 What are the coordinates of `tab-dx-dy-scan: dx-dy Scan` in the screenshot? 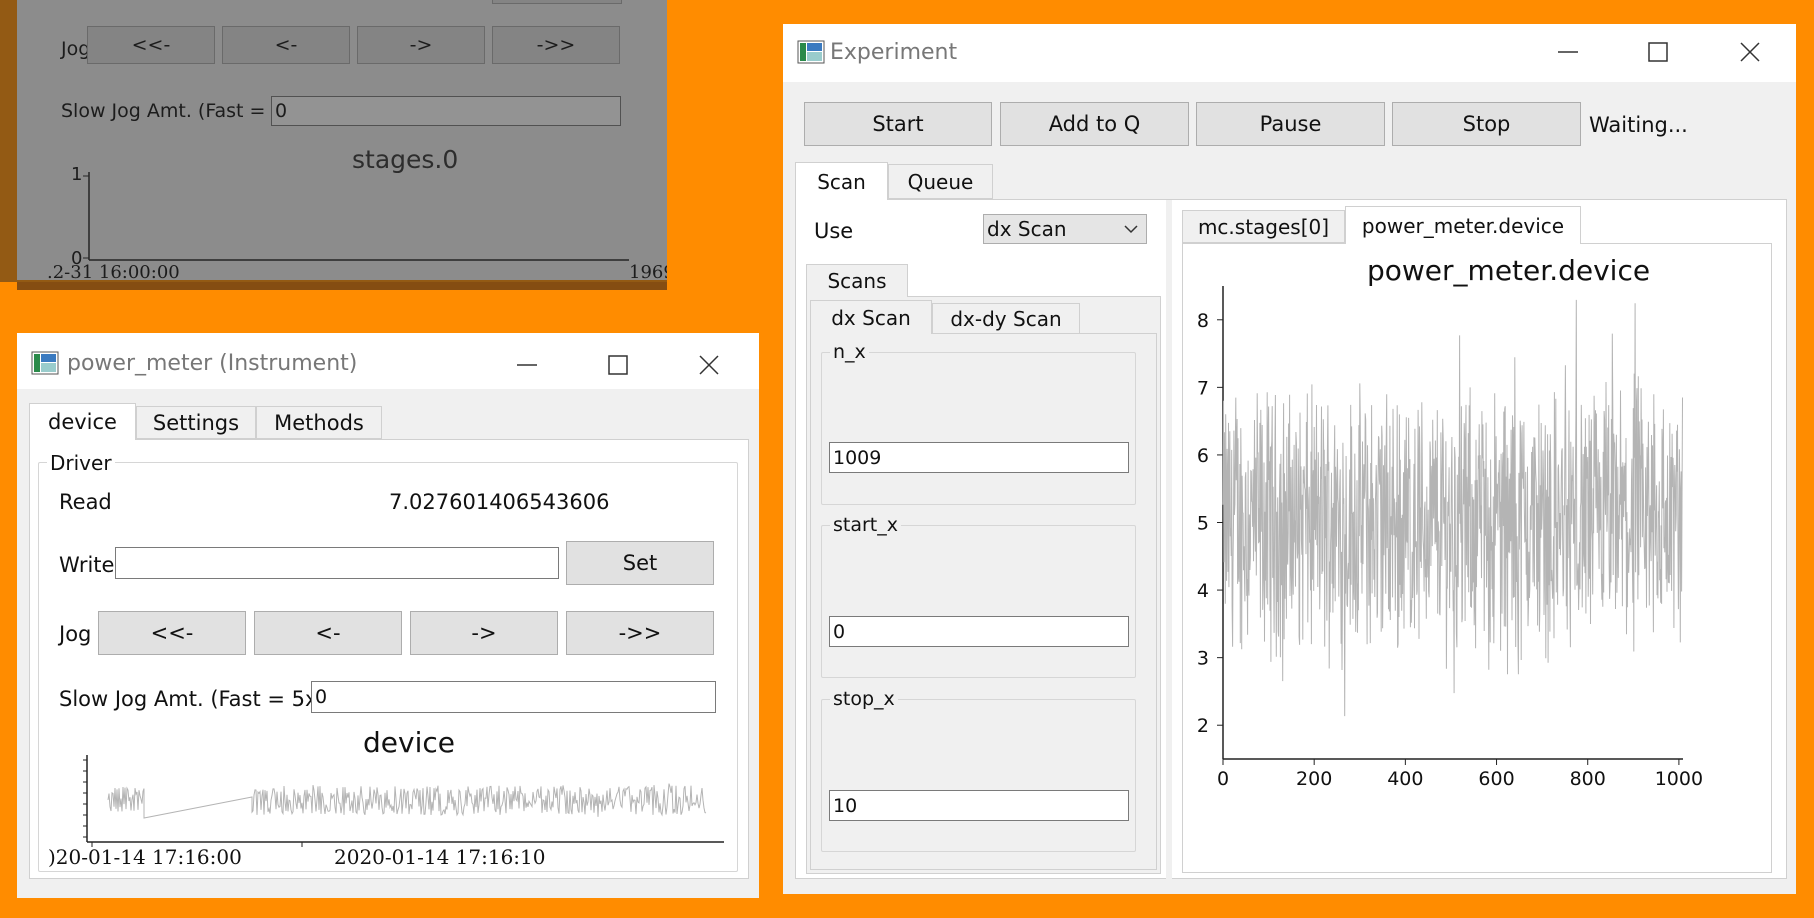 It's located at (1006, 318).